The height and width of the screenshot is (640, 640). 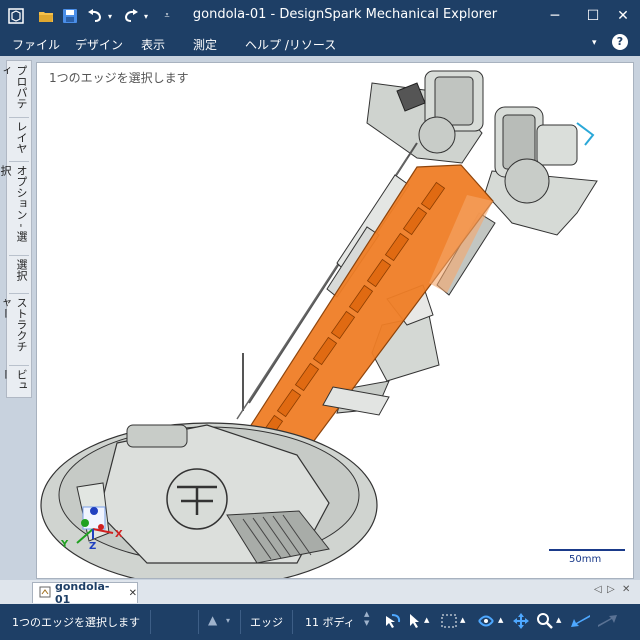 I want to click on view-back-icon, so click(x=581, y=621).